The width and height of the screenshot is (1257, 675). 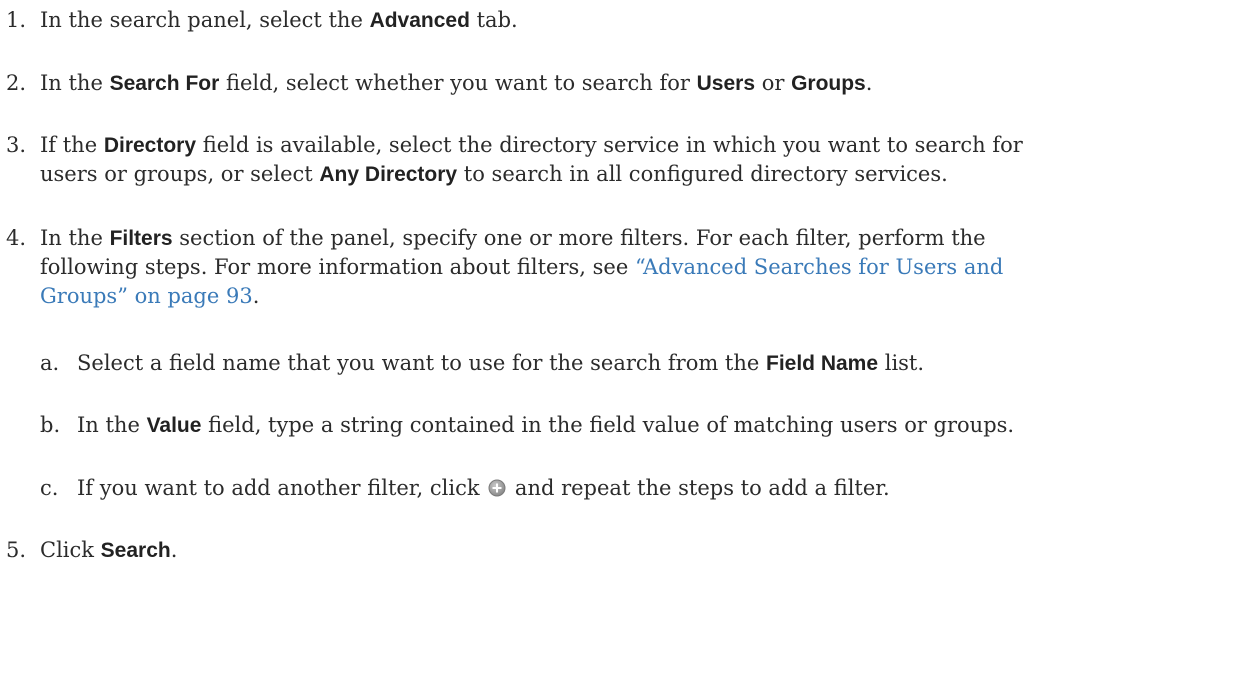 What do you see at coordinates (16, 83) in the screenshot?
I see `step-number: 2.` at bounding box center [16, 83].